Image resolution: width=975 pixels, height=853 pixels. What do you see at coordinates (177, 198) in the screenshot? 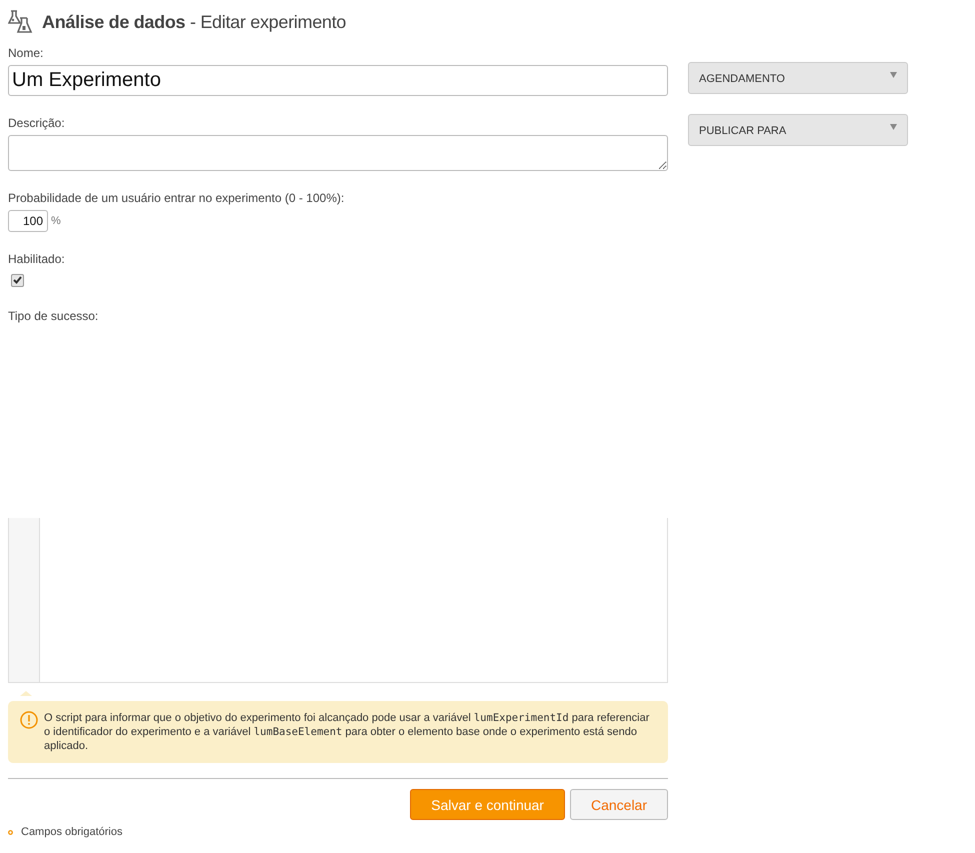
I see `field-label: Probabilidade de um usuário entrar no experimento (0 - 100%):` at bounding box center [177, 198].